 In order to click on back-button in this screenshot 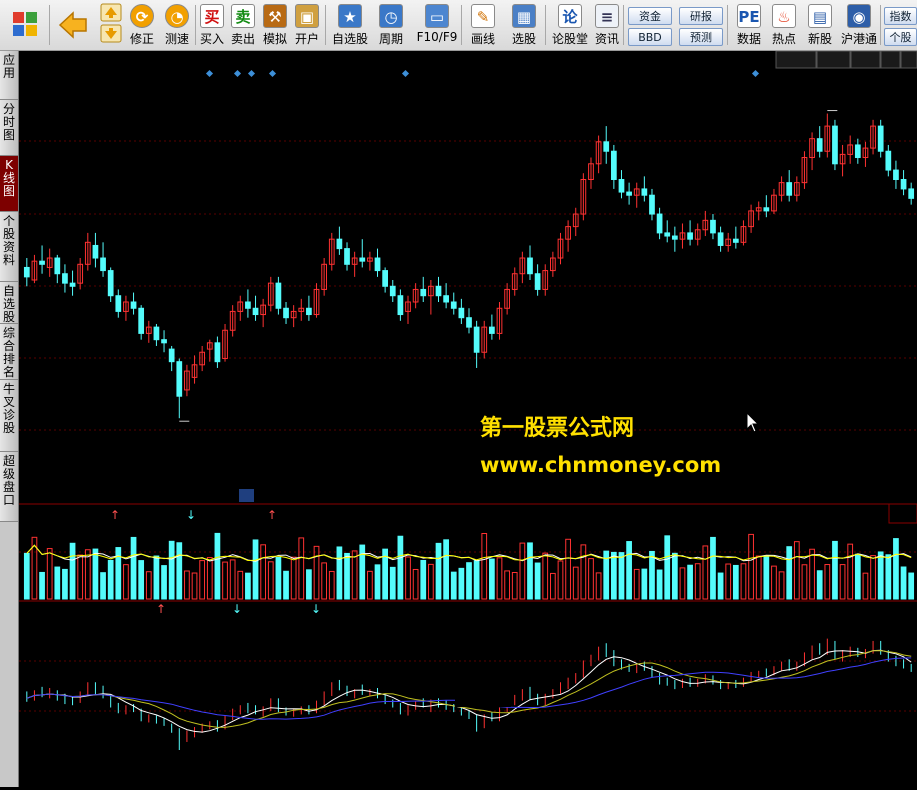, I will do `click(73, 25)`.